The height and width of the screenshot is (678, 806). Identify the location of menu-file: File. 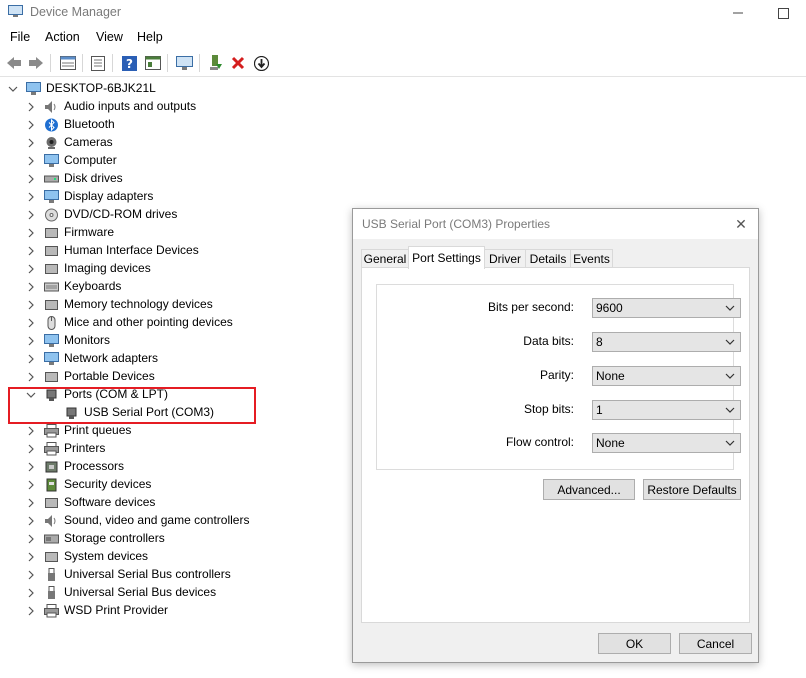
(20, 37).